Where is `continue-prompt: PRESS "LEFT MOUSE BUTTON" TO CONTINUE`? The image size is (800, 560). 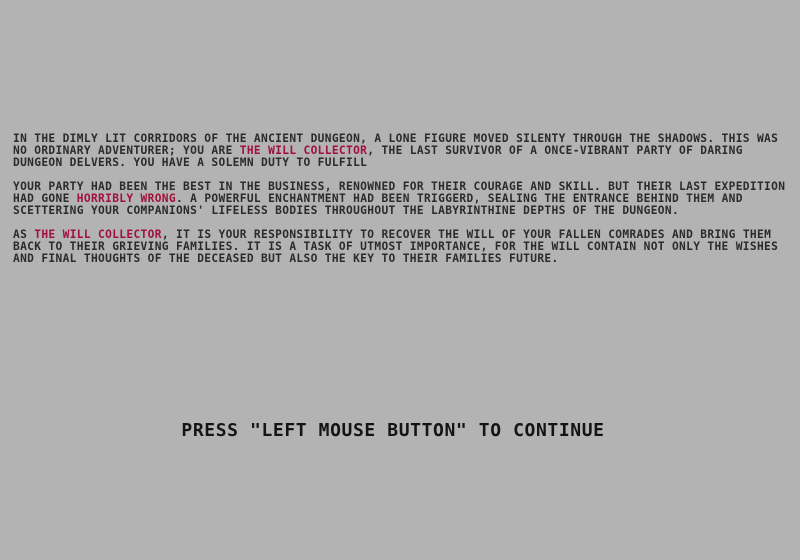 continue-prompt: PRESS "LEFT MOUSE BUTTON" TO CONTINUE is located at coordinates (393, 431).